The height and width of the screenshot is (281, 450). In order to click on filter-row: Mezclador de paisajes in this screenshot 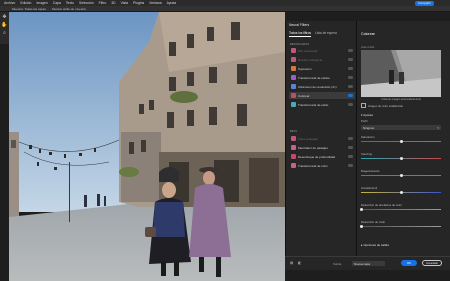, I will do `click(322, 147)`.